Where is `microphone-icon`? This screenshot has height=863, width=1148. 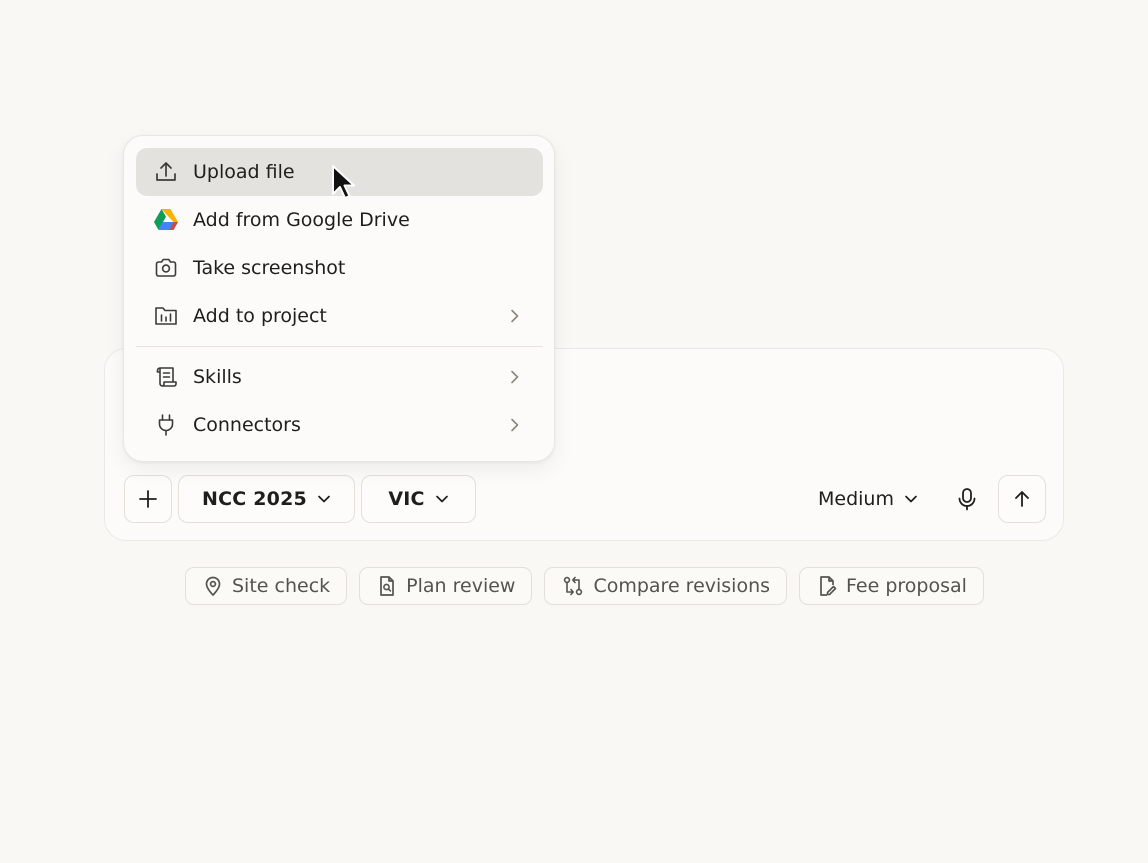 microphone-icon is located at coordinates (967, 499).